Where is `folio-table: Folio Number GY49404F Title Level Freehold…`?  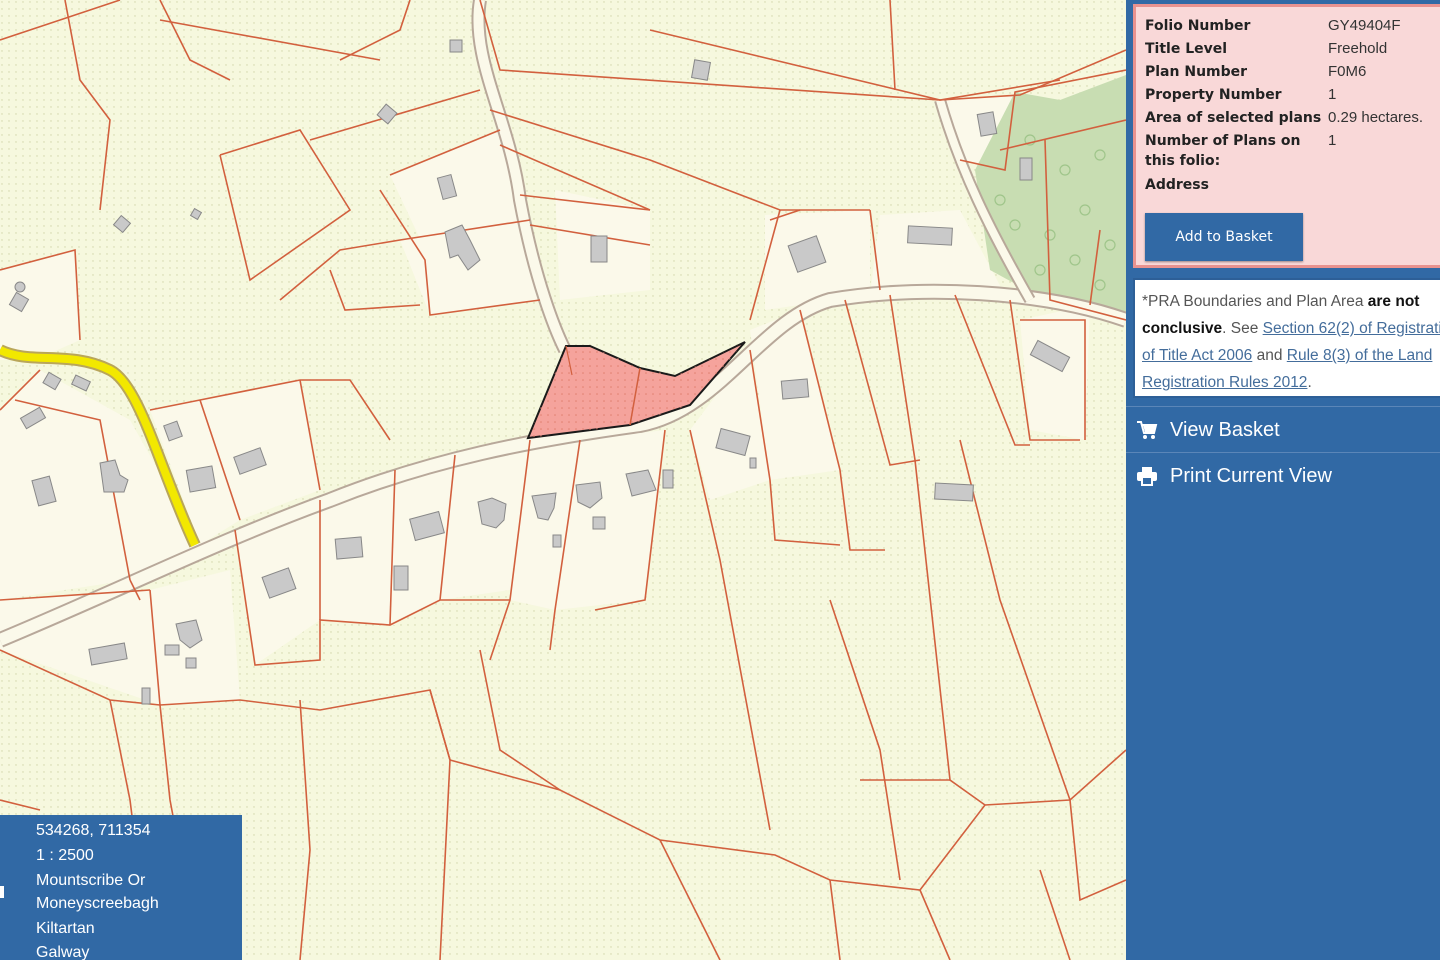
folio-table: Folio Number GY49404F Title Level Freehold… is located at coordinates (1284, 106).